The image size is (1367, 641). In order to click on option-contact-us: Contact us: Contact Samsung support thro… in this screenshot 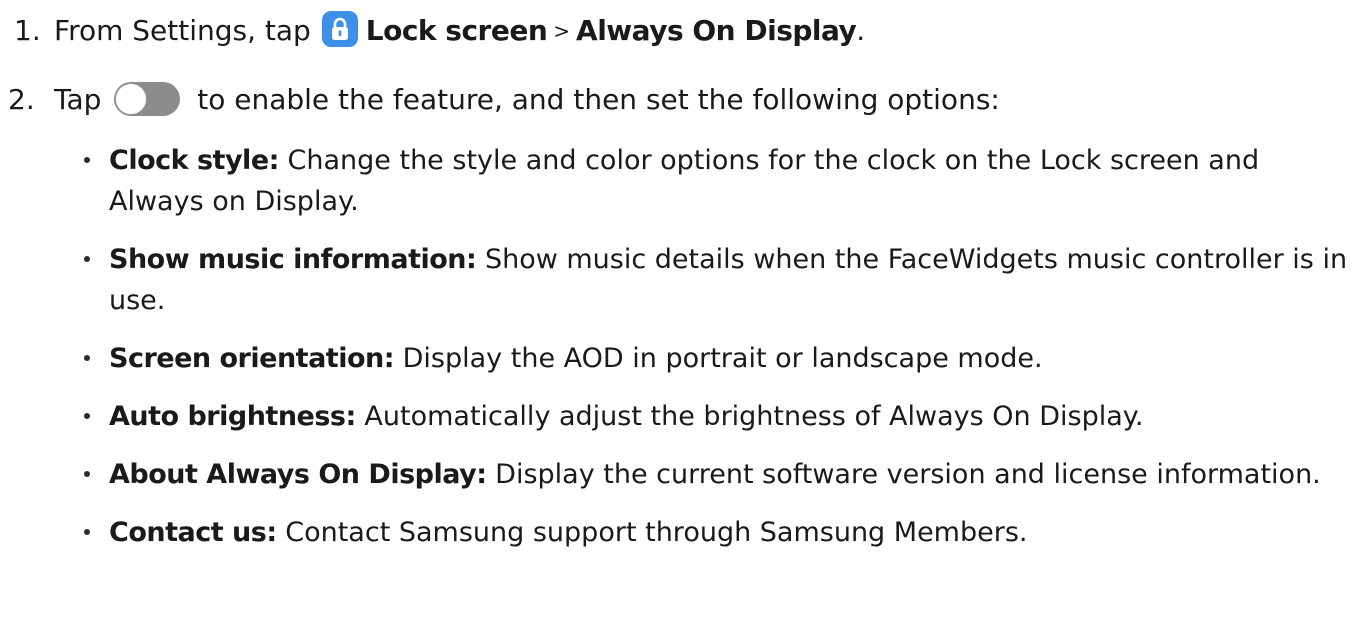, I will do `click(719, 532)`.